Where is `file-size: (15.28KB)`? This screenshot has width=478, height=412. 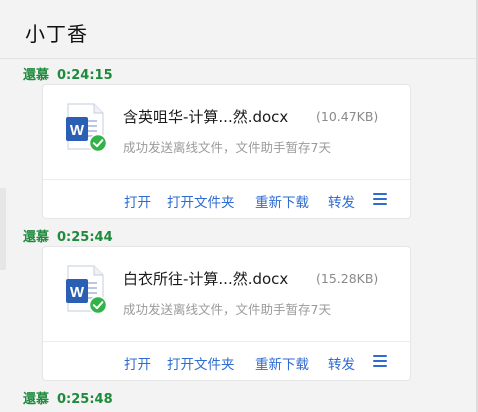 file-size: (15.28KB) is located at coordinates (347, 278).